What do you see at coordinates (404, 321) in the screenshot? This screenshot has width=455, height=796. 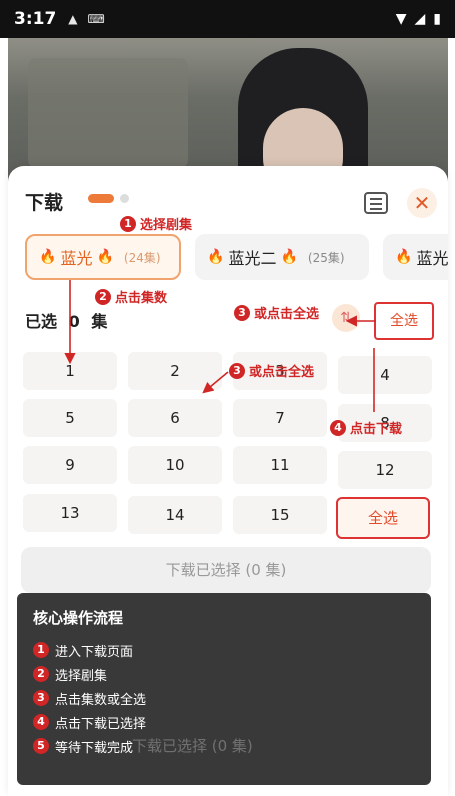 I see `select-all-button: 全选` at bounding box center [404, 321].